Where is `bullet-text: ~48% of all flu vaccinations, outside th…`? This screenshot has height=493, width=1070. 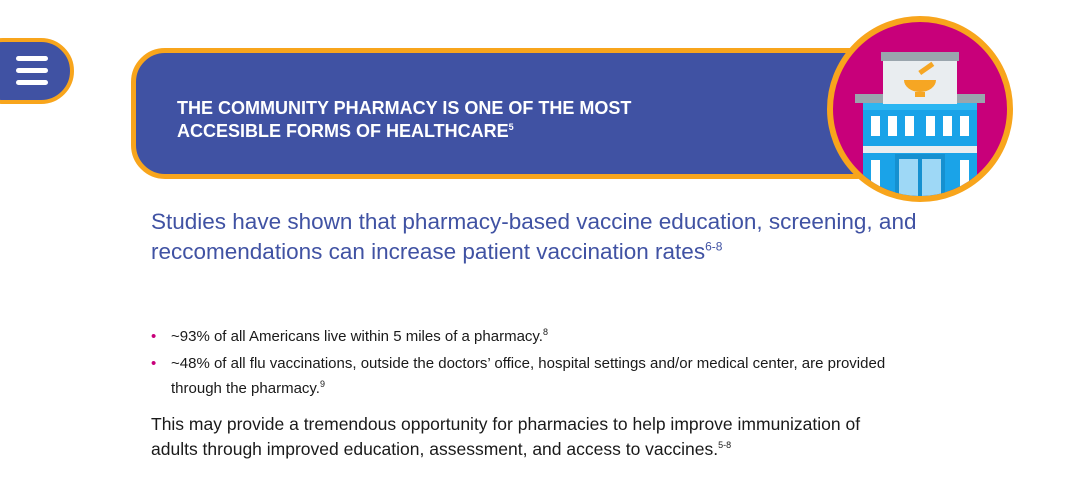
bullet-text: ~48% of all flu vaccinations, outside th… is located at coordinates (528, 376).